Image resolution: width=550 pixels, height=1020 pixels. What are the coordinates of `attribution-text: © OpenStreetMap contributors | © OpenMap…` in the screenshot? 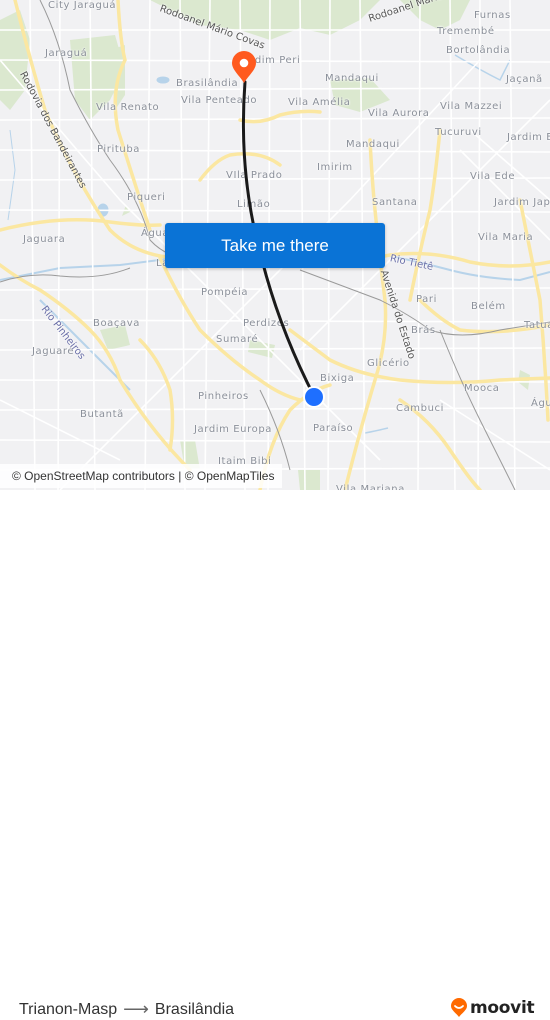 It's located at (143, 476).